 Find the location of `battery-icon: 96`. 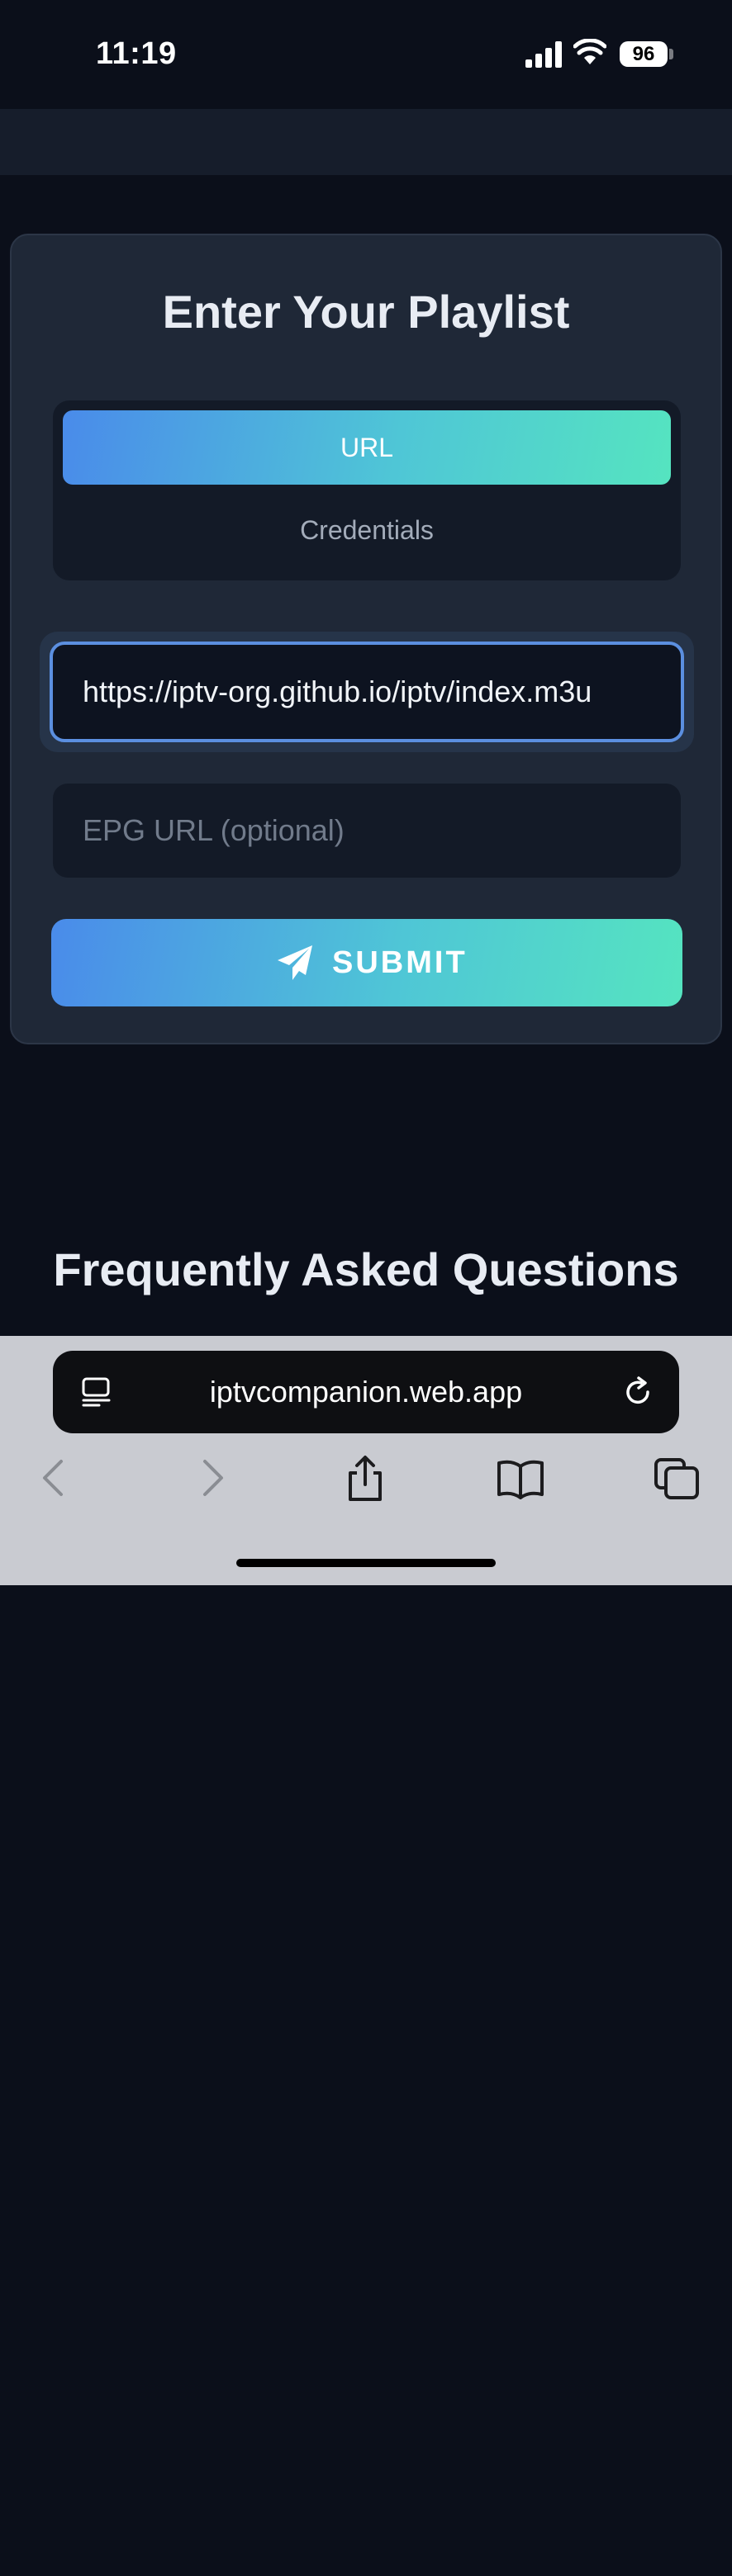

battery-icon: 96 is located at coordinates (644, 54).